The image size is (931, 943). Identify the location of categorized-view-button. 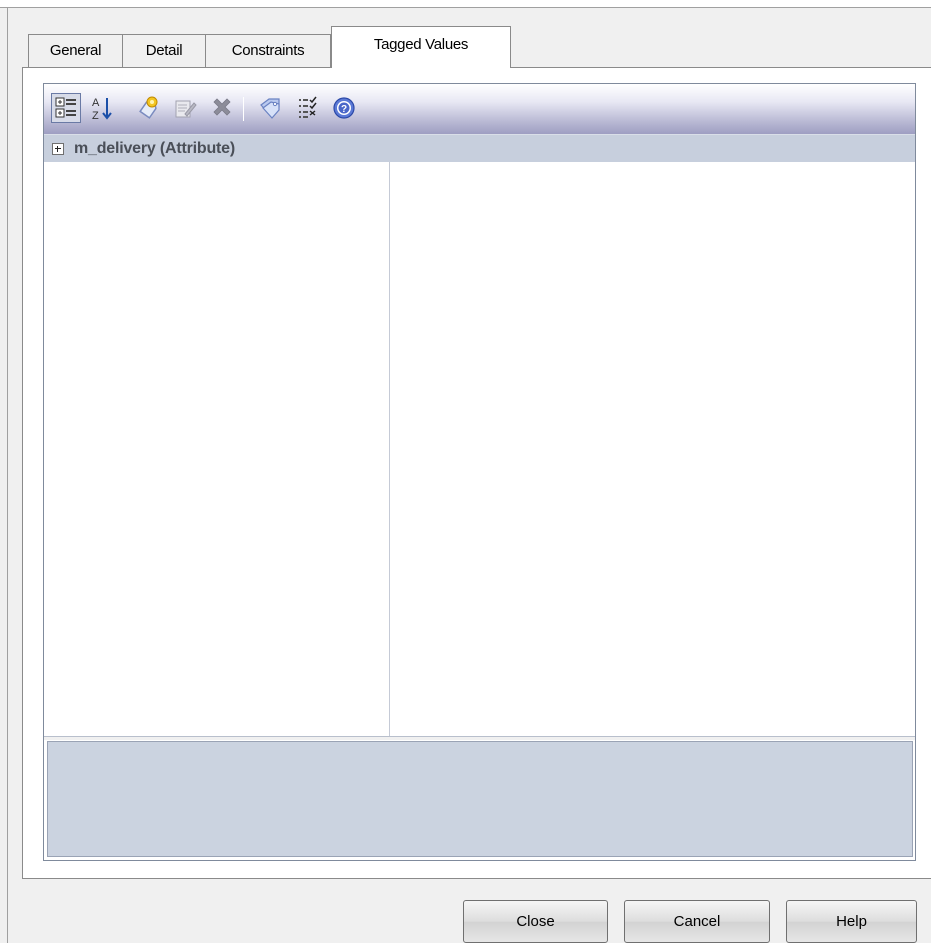
(66, 108).